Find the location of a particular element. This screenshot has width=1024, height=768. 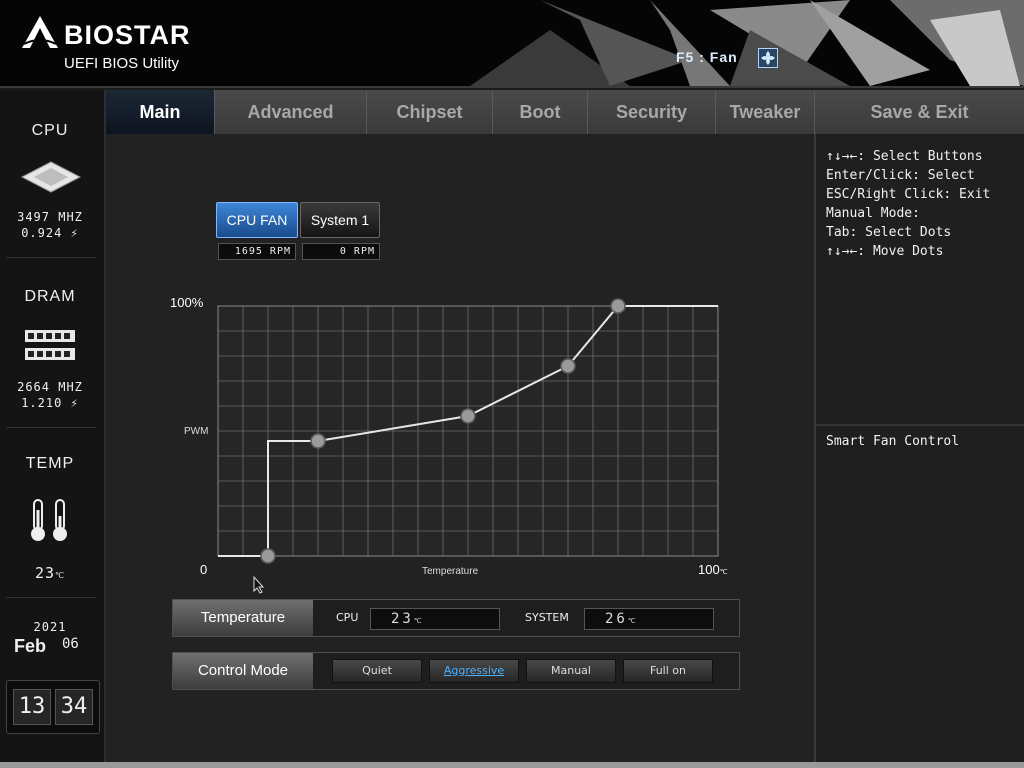

cpu-temp-label: CPU is located at coordinates (347, 617).